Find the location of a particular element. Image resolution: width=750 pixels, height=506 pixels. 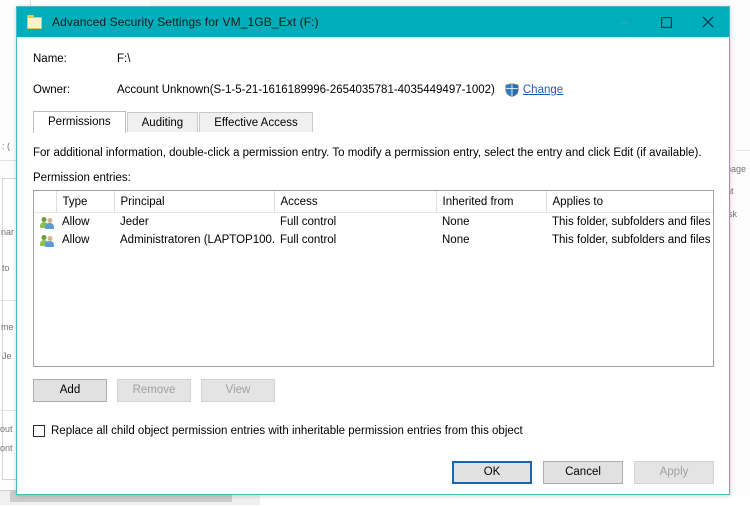

name-label: Name: is located at coordinates (50, 59).